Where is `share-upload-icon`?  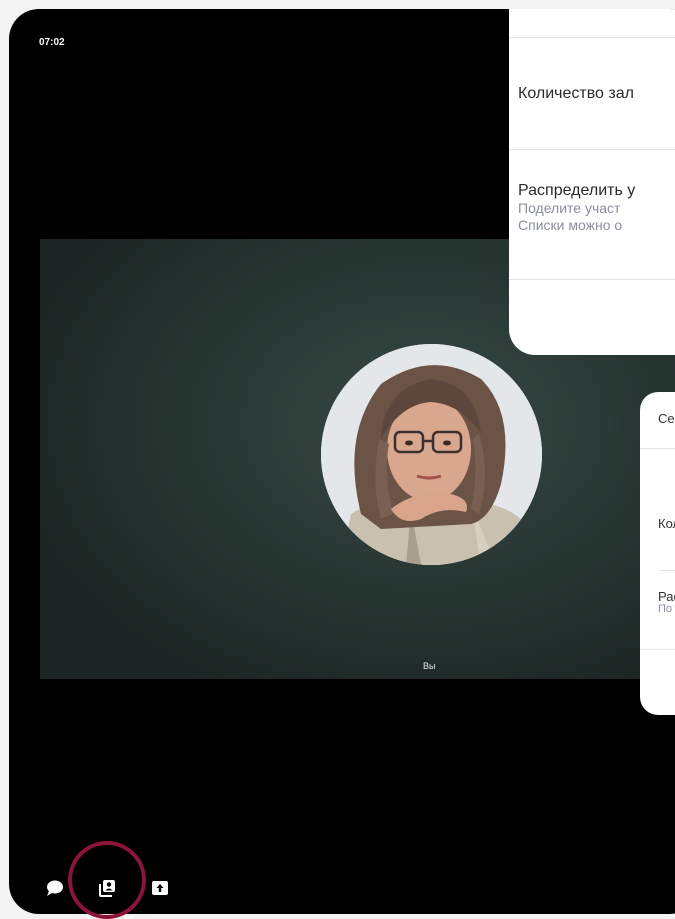 share-upload-icon is located at coordinates (160, 888).